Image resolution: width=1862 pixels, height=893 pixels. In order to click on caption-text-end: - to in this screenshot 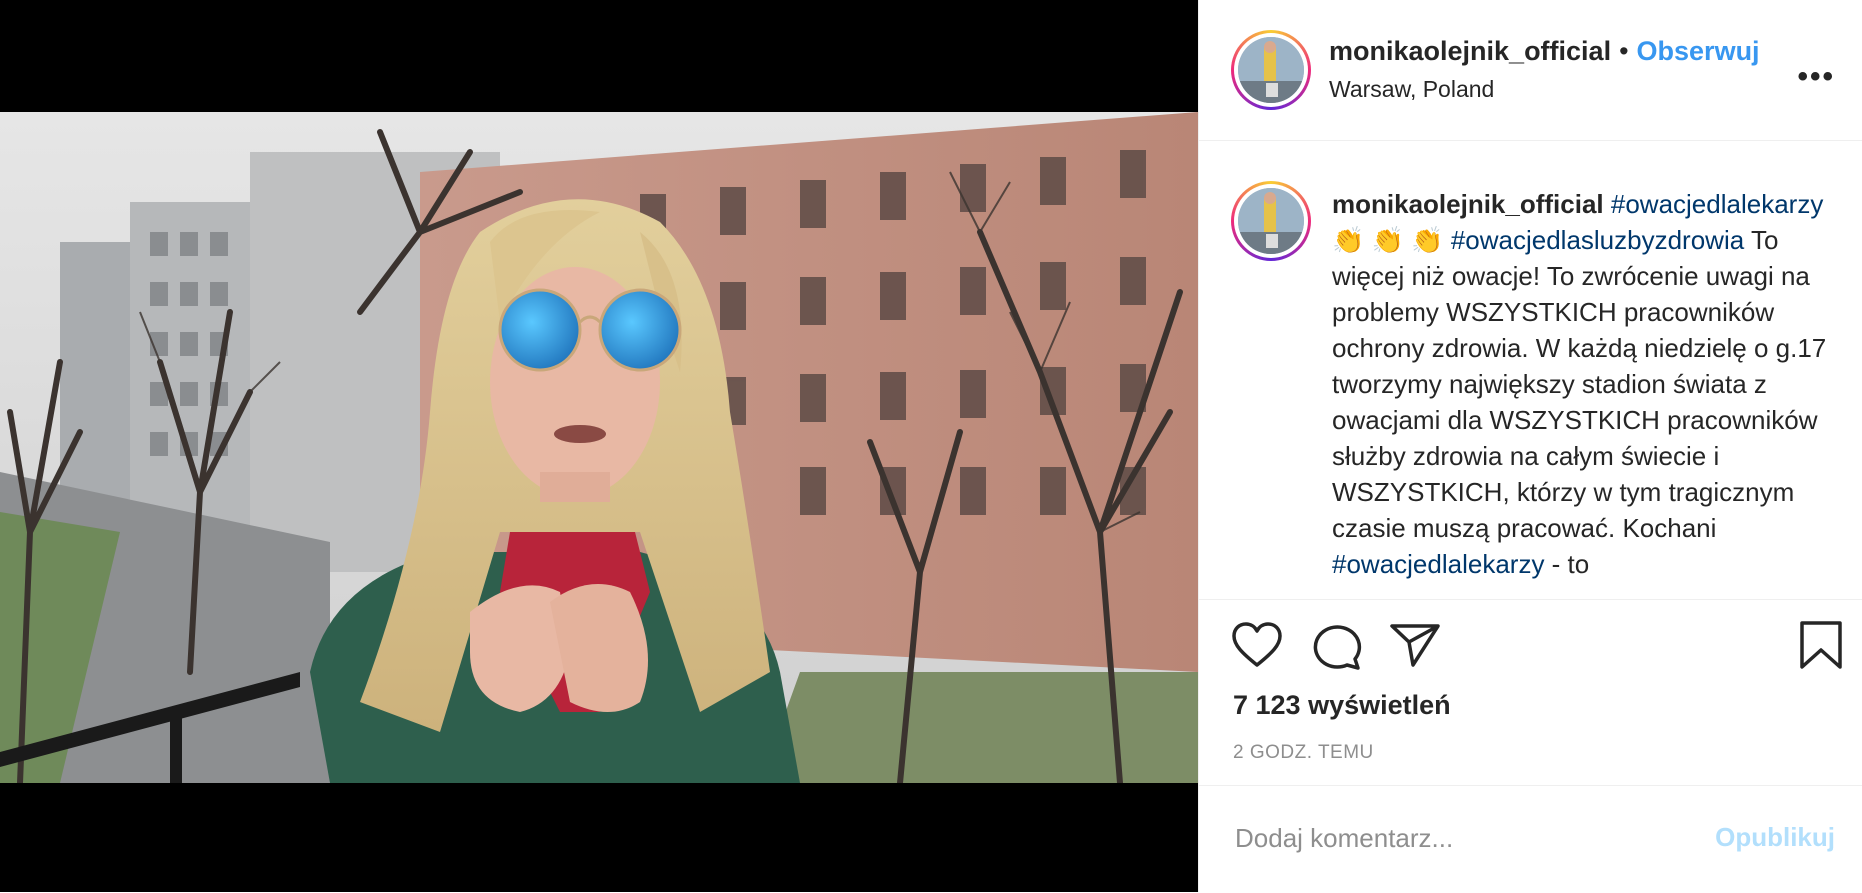, I will do `click(1567, 564)`.